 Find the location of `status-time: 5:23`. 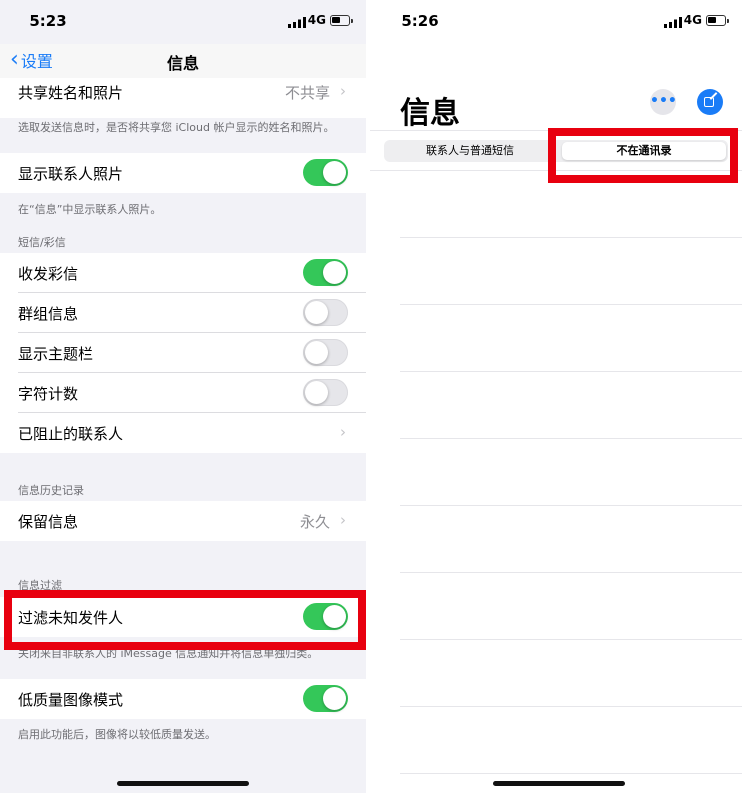

status-time: 5:23 is located at coordinates (48, 21).